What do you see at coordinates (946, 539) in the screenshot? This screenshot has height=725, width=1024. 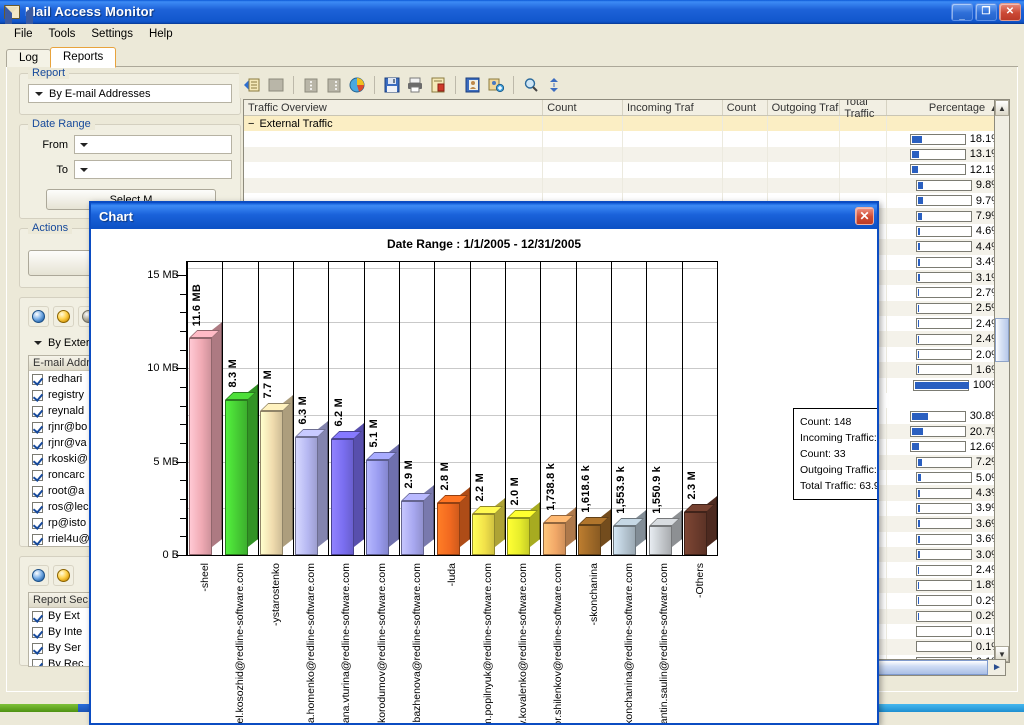 I see `percentage-cell: 3.6%` at bounding box center [946, 539].